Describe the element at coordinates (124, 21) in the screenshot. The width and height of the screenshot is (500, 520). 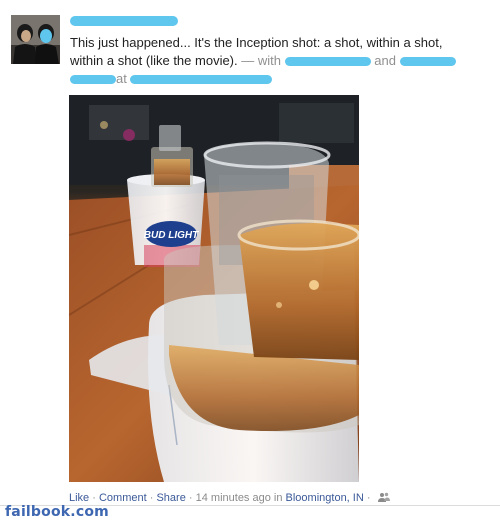
I see `author-name-redacted` at that location.